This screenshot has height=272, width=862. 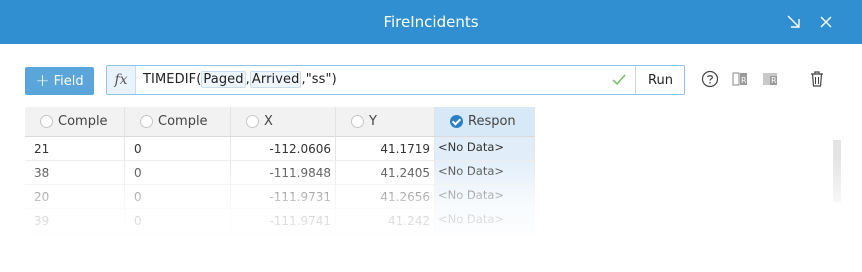 I want to click on close-icon, so click(x=826, y=22).